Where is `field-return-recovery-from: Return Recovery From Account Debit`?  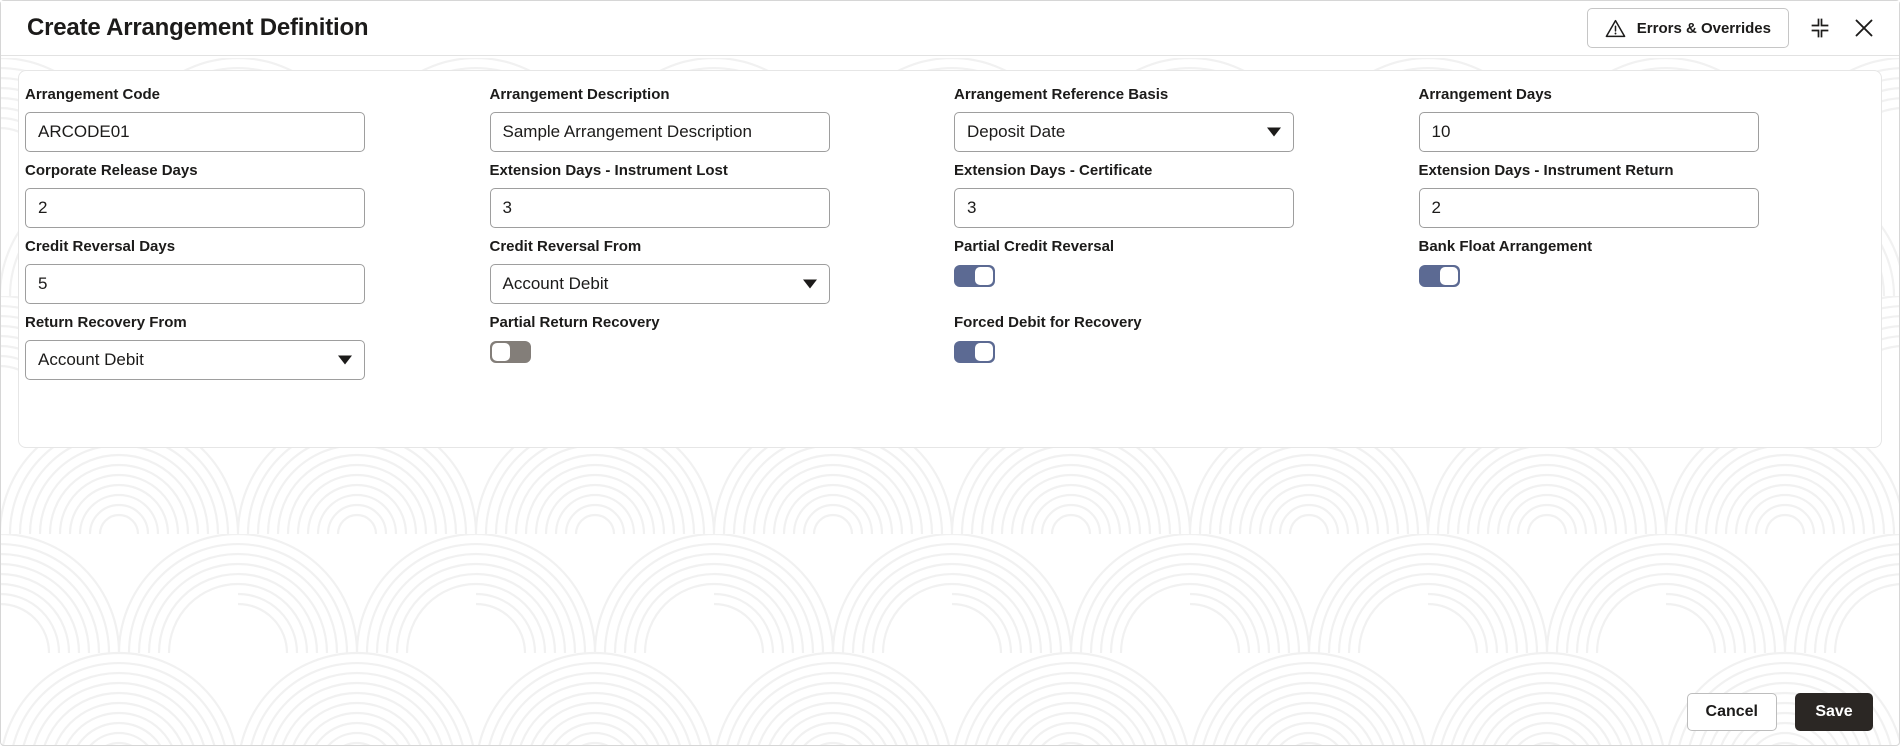 field-return-recovery-from: Return Recovery From Account Debit is located at coordinates (257, 351).